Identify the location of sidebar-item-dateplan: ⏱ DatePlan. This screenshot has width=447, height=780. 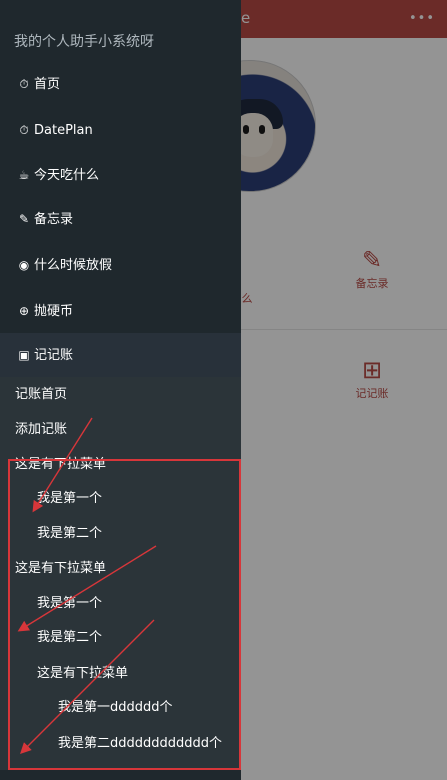
(120, 130).